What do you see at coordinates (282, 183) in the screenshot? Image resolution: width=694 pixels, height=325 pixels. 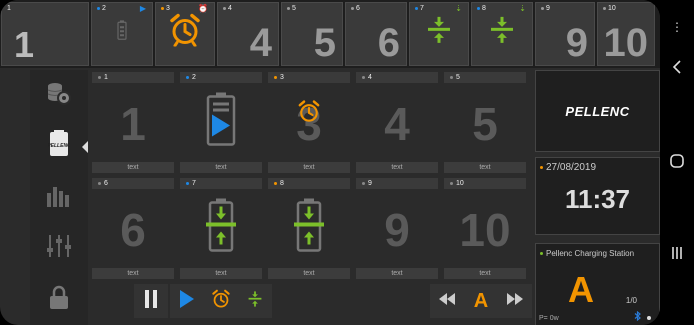 I see `cell-number: 8` at bounding box center [282, 183].